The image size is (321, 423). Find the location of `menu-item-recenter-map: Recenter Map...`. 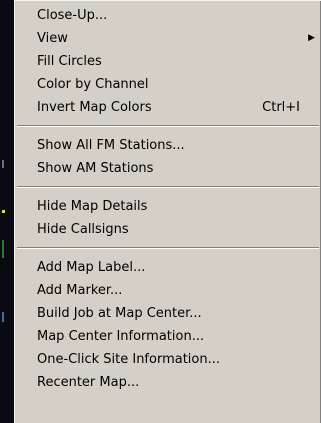

menu-item-recenter-map: Recenter Map... is located at coordinates (168, 382).